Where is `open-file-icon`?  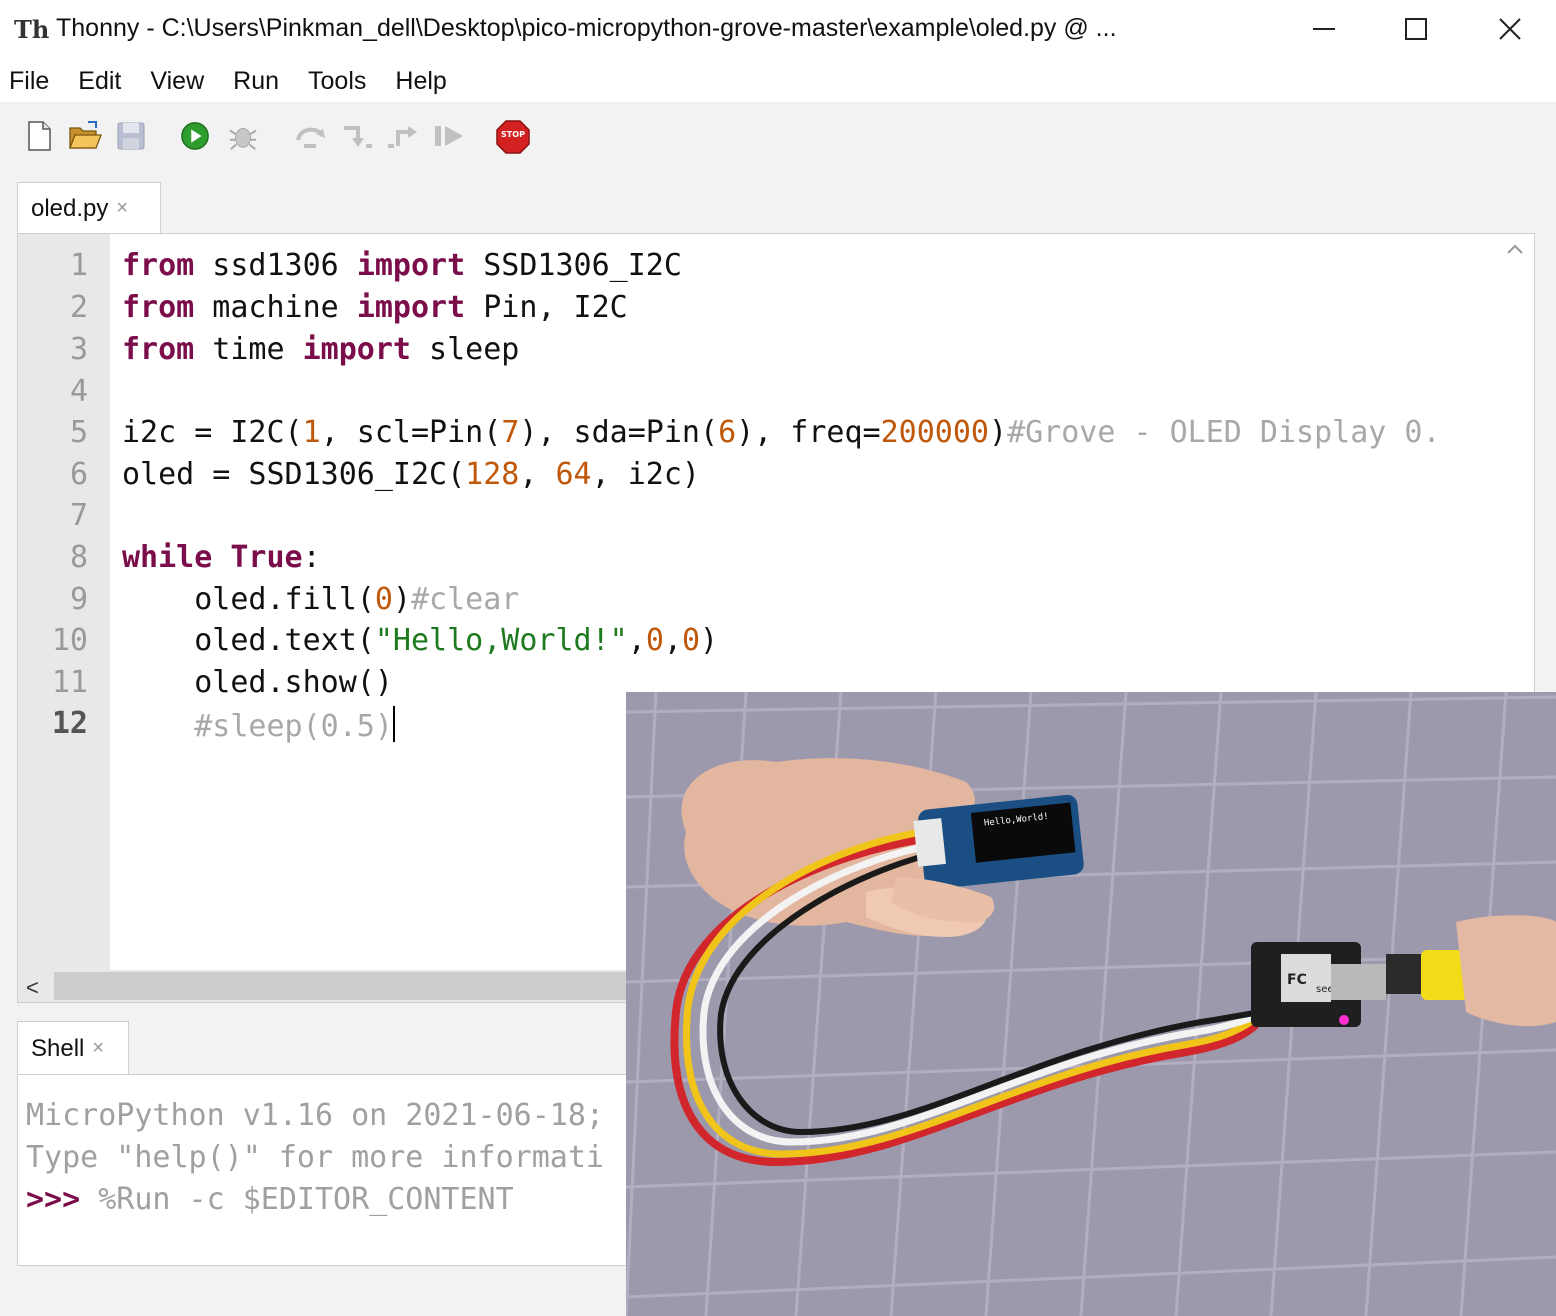
open-file-icon is located at coordinates (85, 136).